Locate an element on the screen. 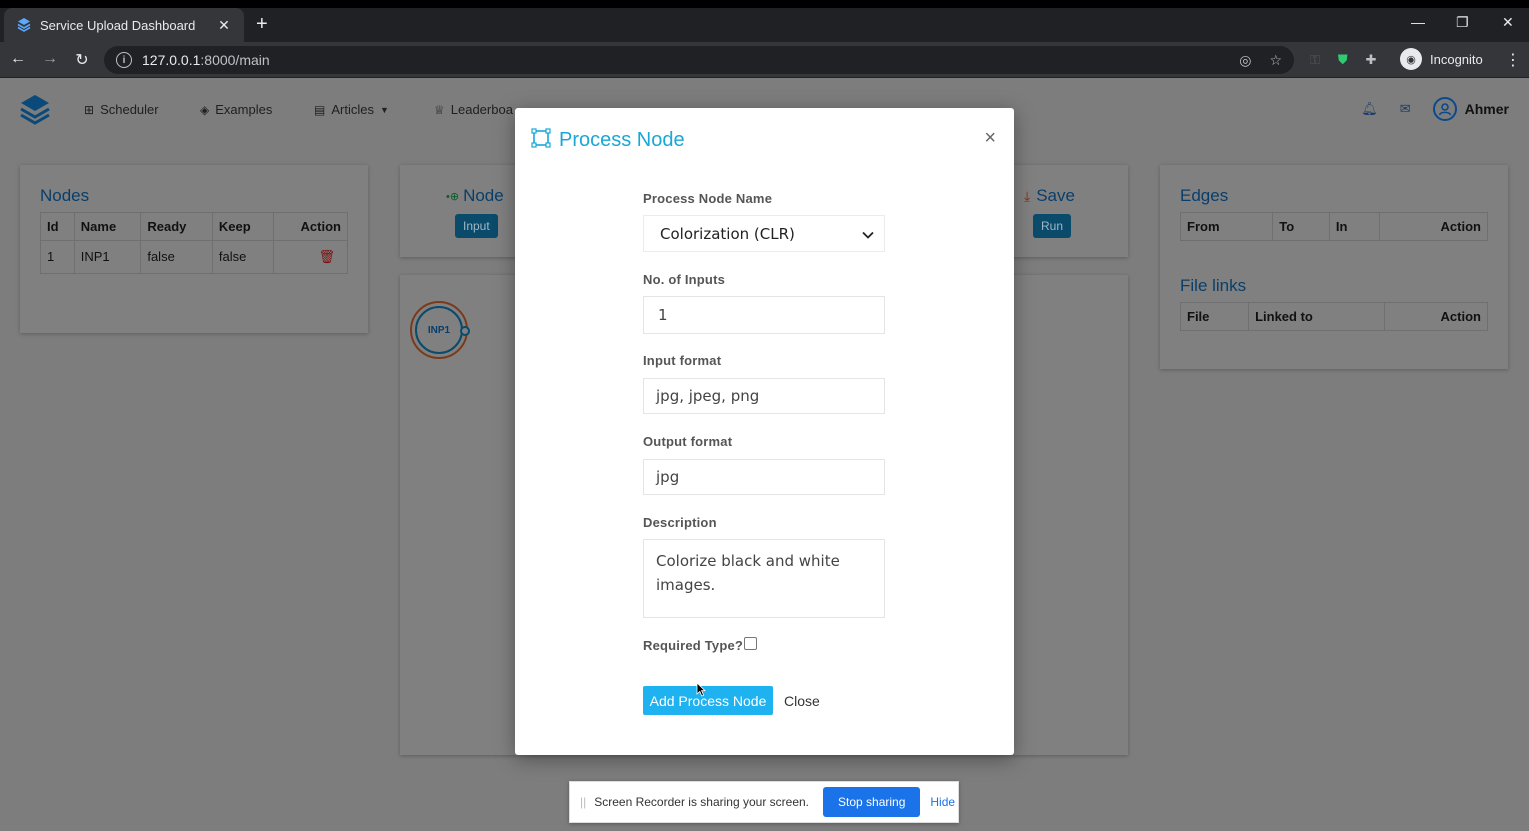 This screenshot has width=1529, height=831. cell-ready: false is located at coordinates (176, 257).